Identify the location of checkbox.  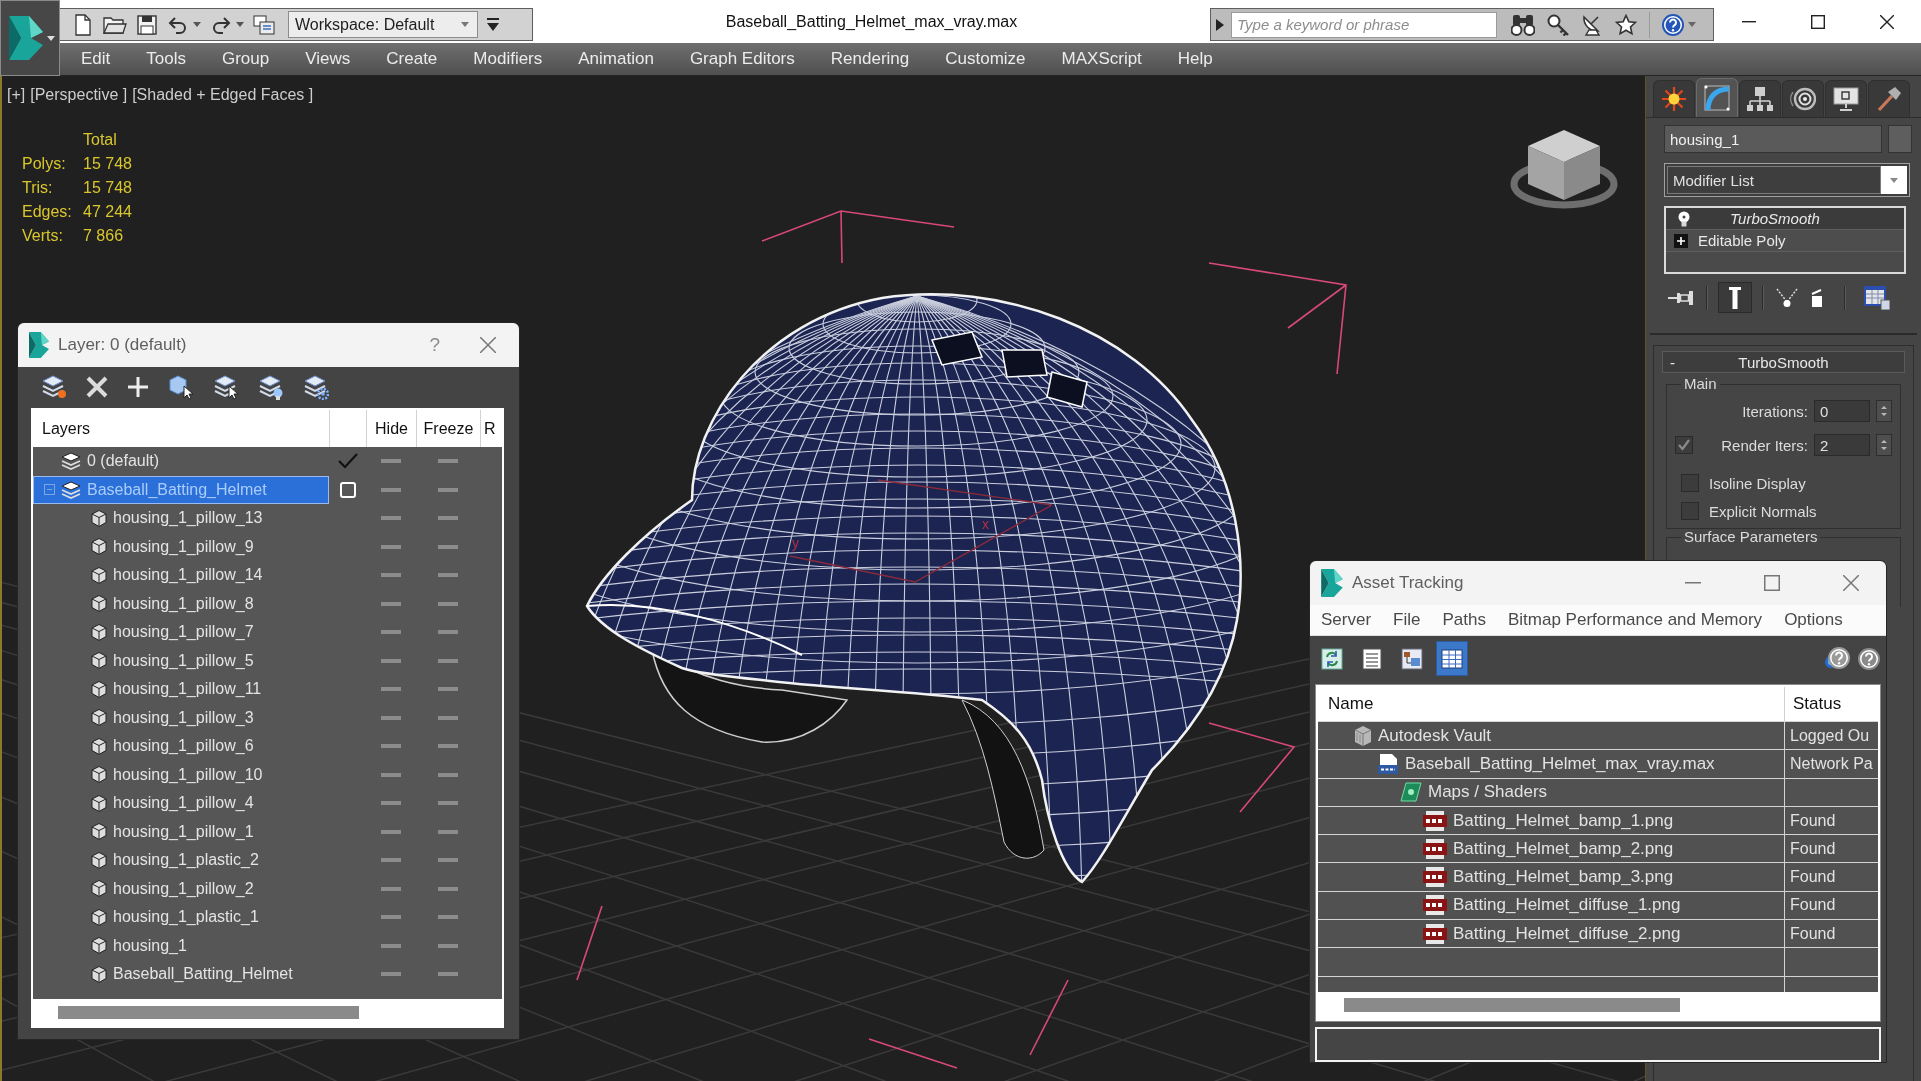
(1690, 511).